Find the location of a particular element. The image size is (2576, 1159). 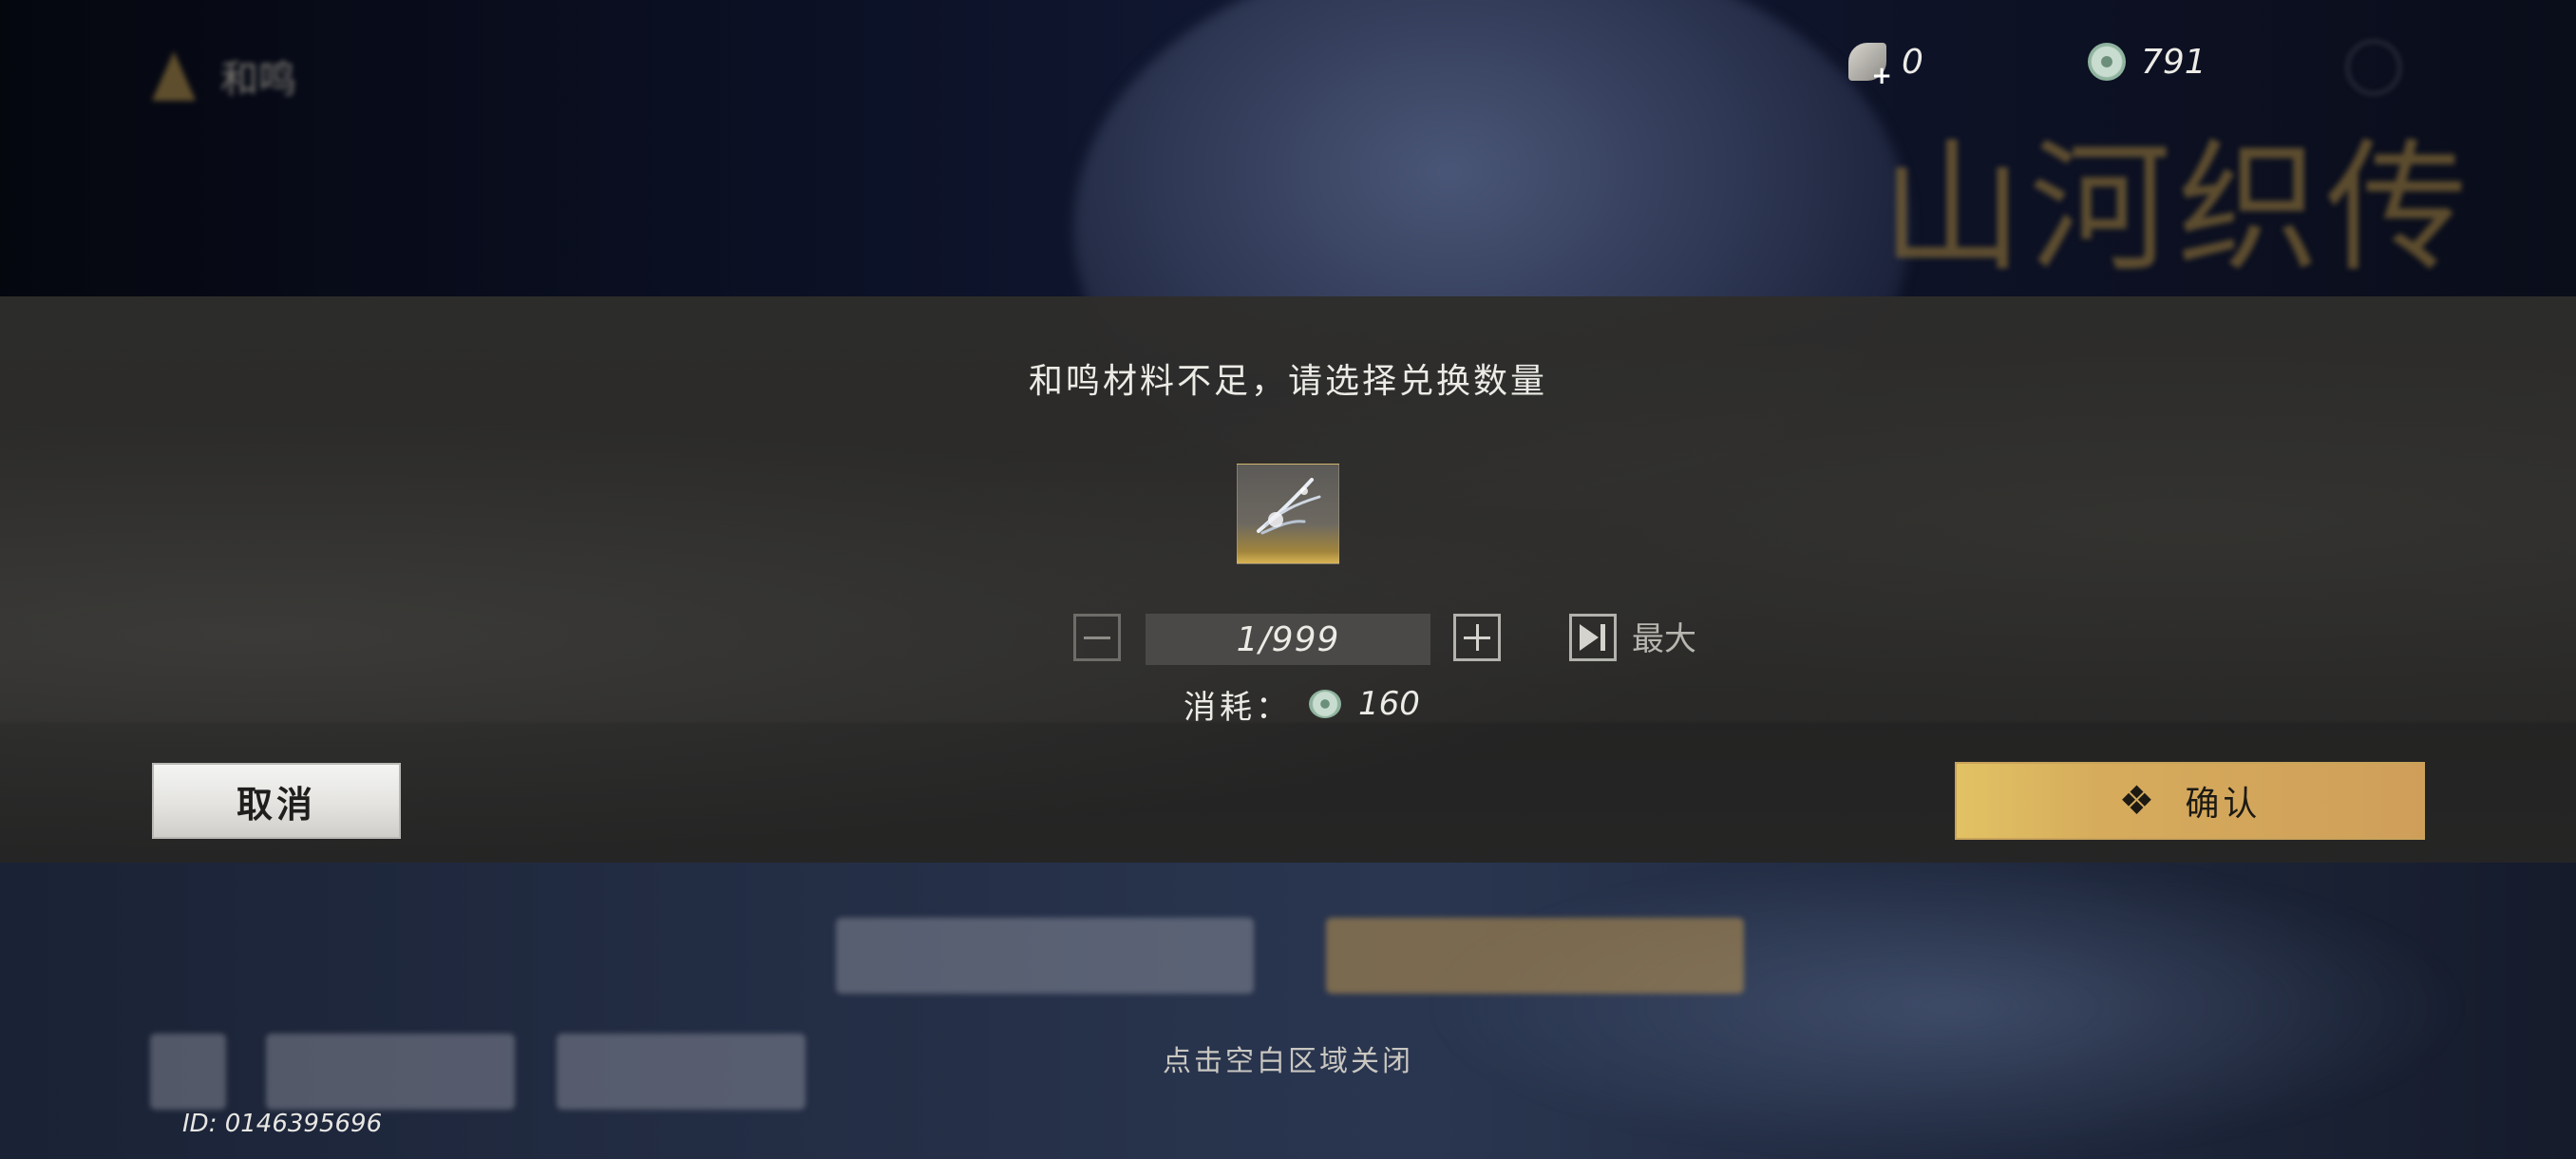

feather-currency-value: 0 is located at coordinates (1912, 62).